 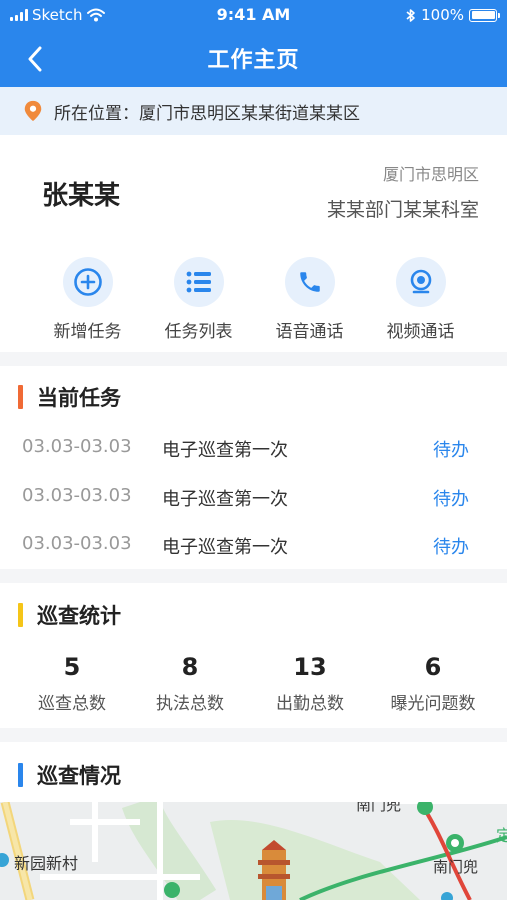 I want to click on task-list-button: 任务列表, so click(x=198, y=299).